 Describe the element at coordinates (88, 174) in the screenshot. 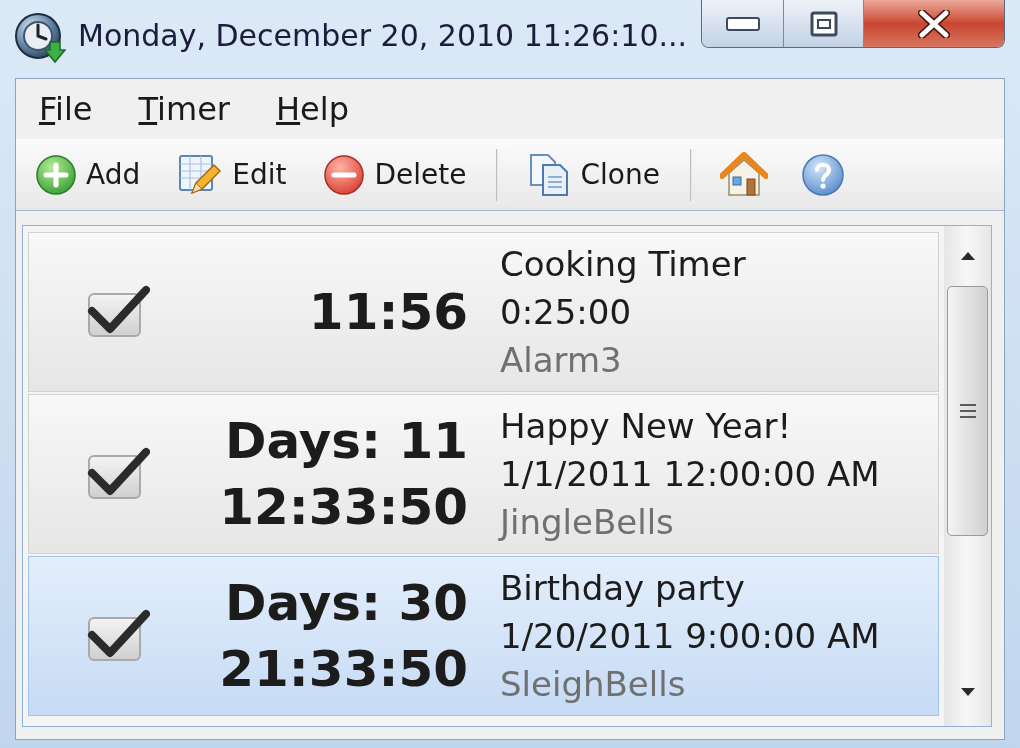

I see `toolbar-button: Add` at that location.